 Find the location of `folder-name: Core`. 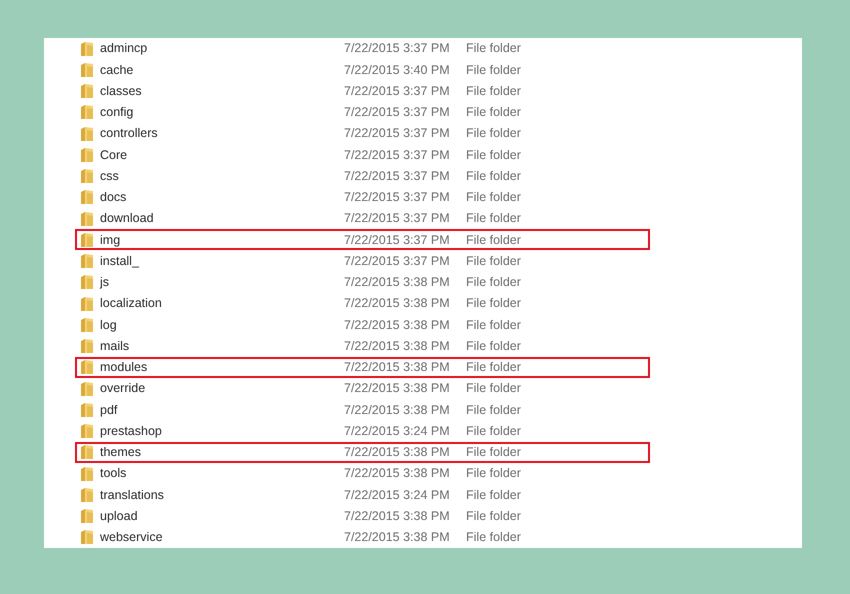

folder-name: Core is located at coordinates (114, 155).